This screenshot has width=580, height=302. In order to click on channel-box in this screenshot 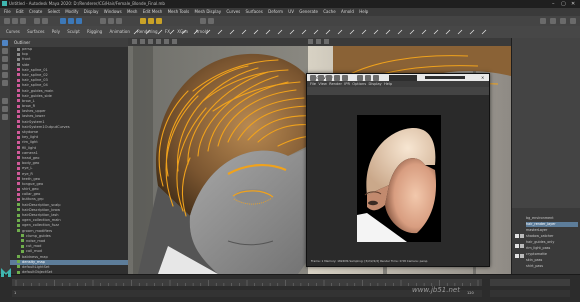, I will do `click(546, 123)`.